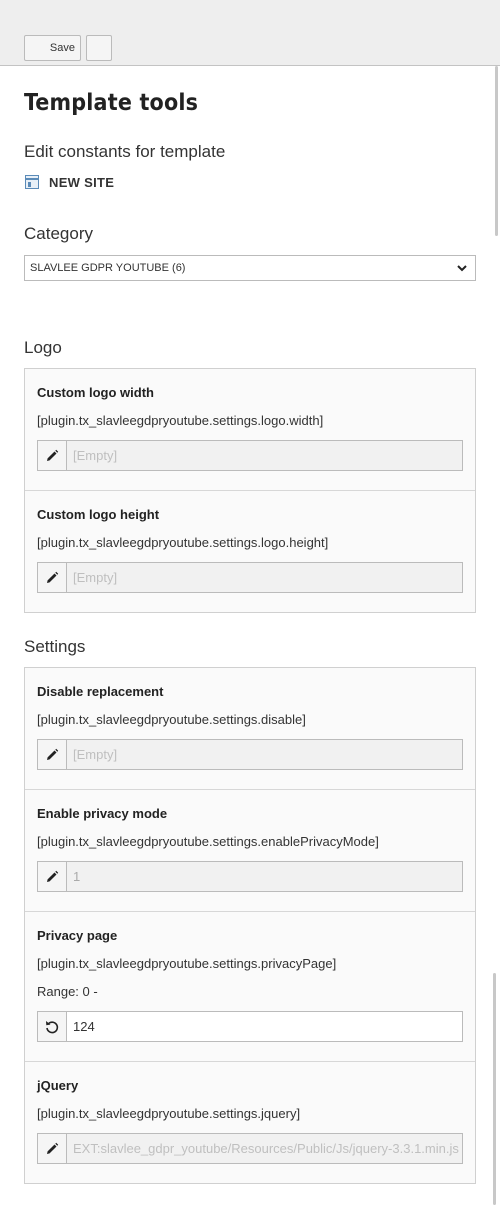  Describe the element at coordinates (77, 935) in the screenshot. I see `field-label: Privacy page` at that location.